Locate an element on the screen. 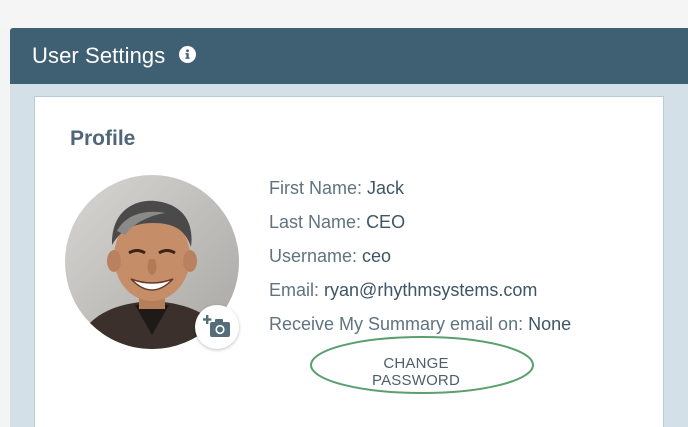  add-photo-camera-icon is located at coordinates (216, 326).